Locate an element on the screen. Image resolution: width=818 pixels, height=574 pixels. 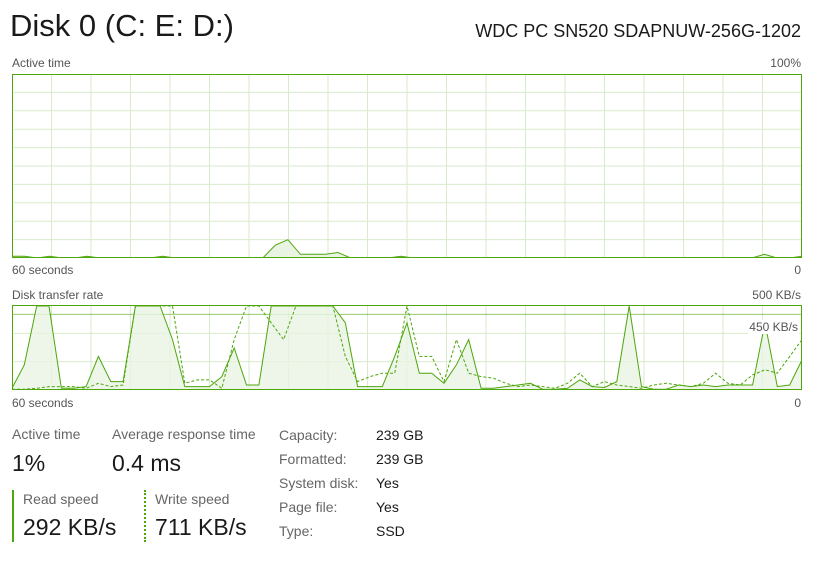
disk-model: WDC PC SN520 SDAPNUW-256G-1202 is located at coordinates (638, 31).